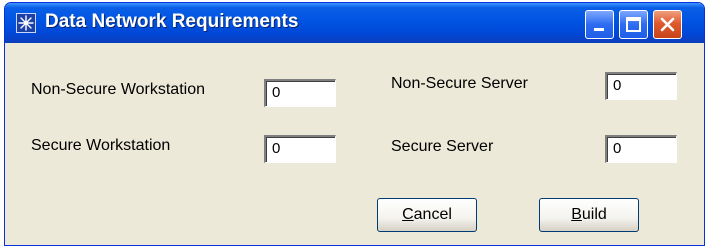  Describe the element at coordinates (172, 21) in the screenshot. I see `window-title: Data Network Requirements` at that location.